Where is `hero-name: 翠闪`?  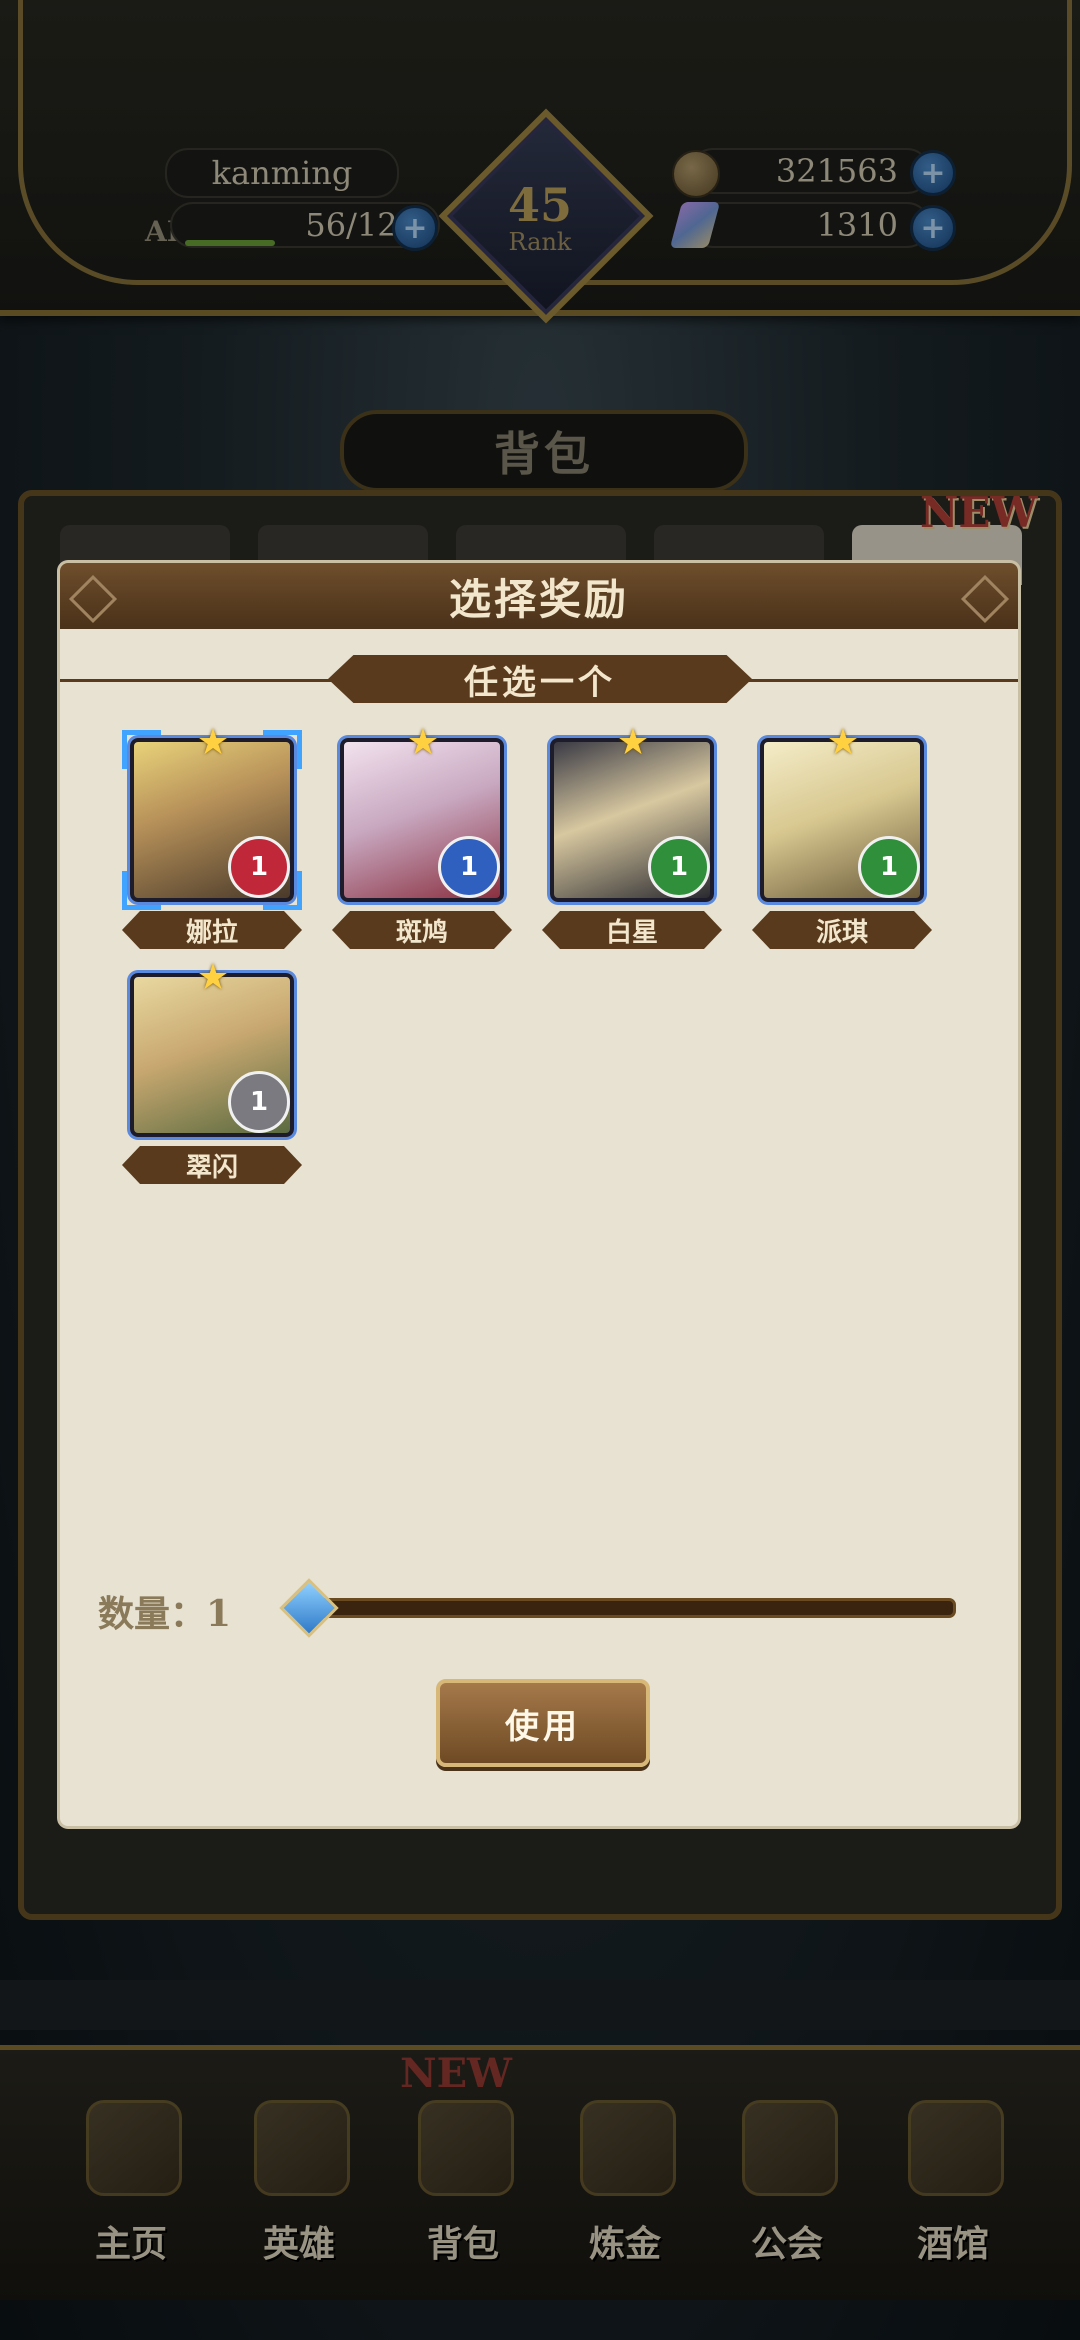 hero-name: 翠闪 is located at coordinates (212, 1165).